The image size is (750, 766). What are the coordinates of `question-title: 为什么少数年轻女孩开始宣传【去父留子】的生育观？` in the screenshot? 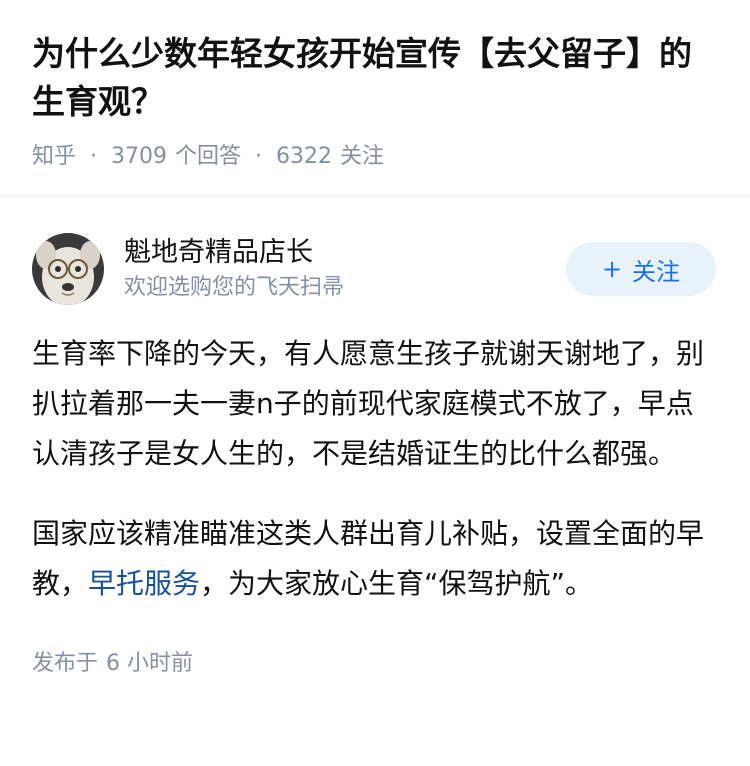 It's located at (375, 78).